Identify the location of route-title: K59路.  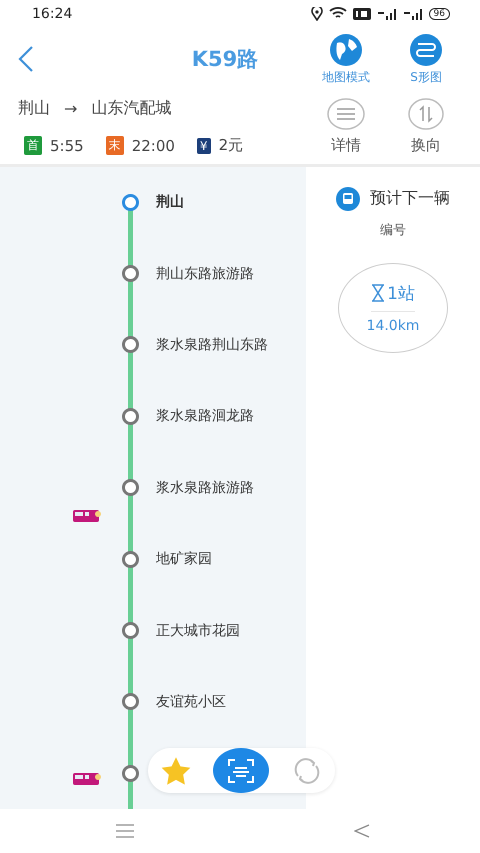
(225, 59).